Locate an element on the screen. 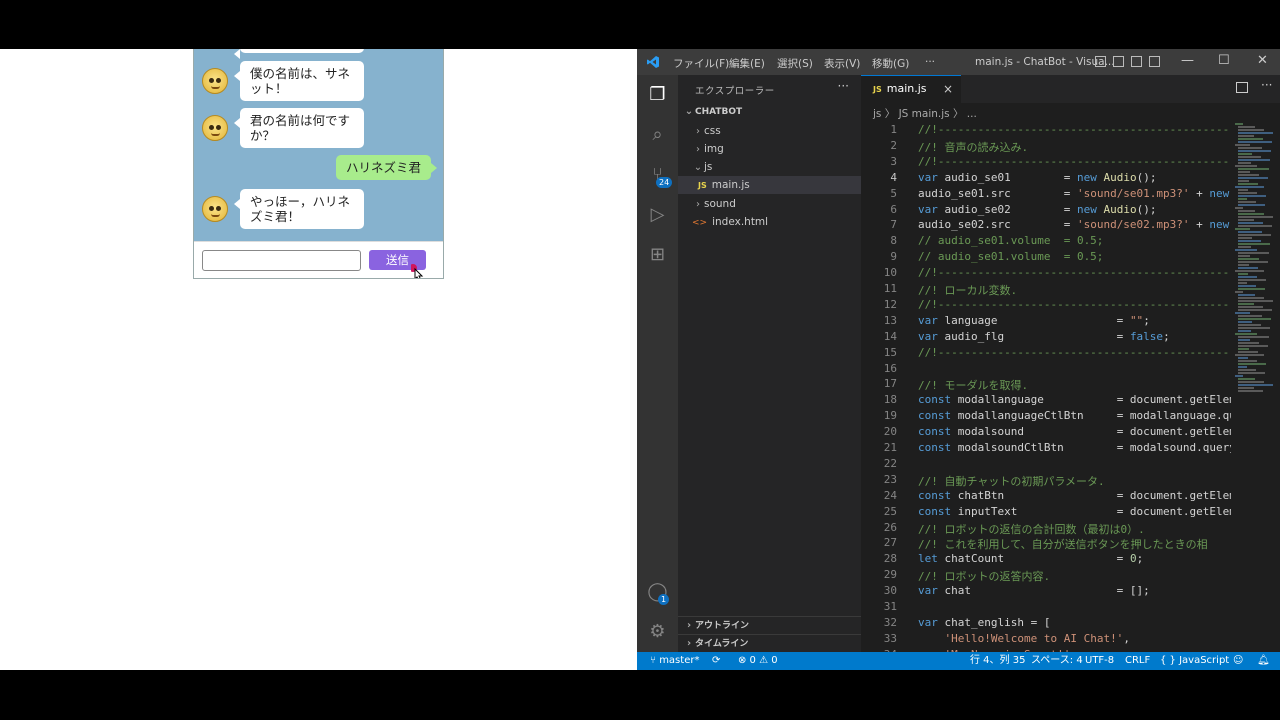 The width and height of the screenshot is (1280, 720). feedback-icon: ☺ is located at coordinates (1238, 661).